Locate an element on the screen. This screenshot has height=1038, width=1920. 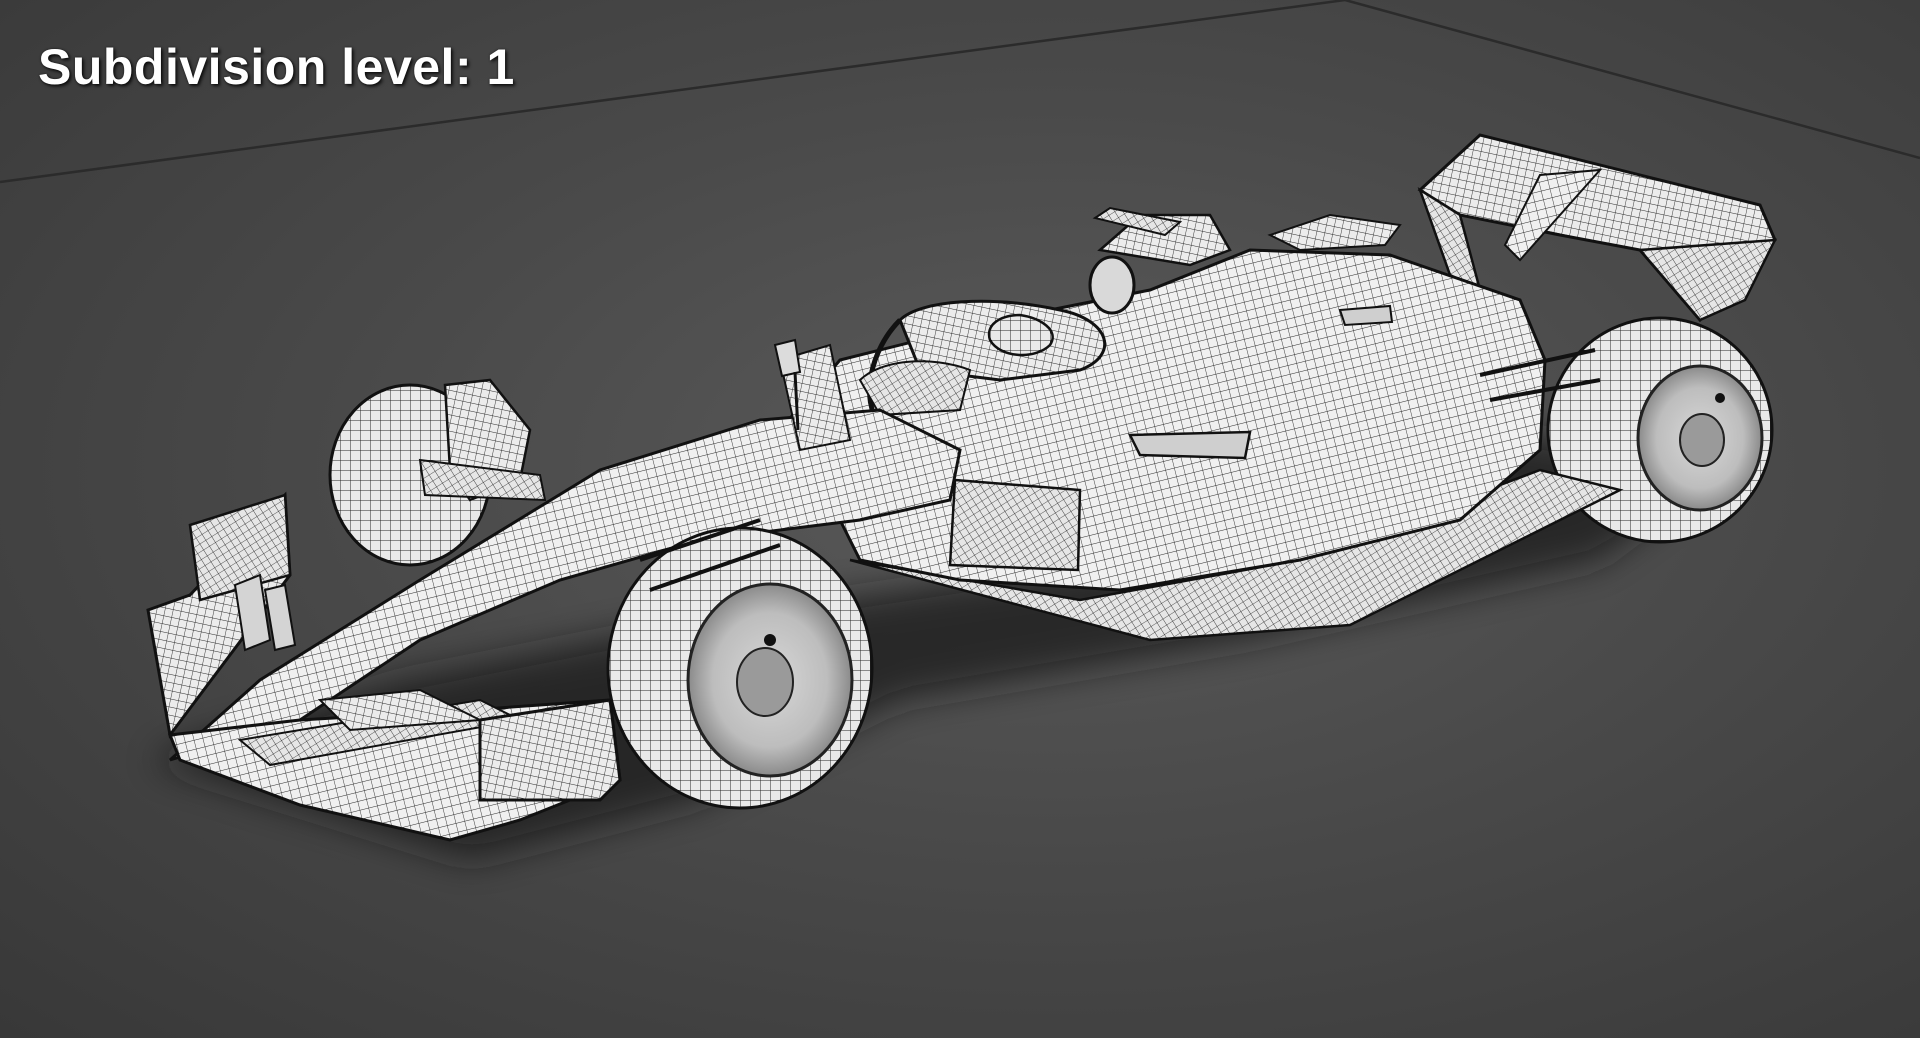
front-right-tire is located at coordinates (740, 664).